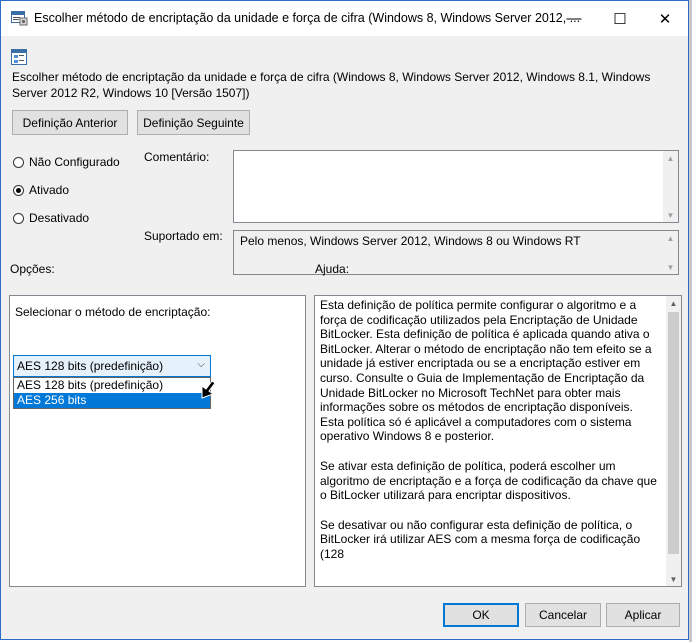 The image size is (692, 642). Describe the element at coordinates (59, 218) in the screenshot. I see `radio-label: Desativado` at that location.